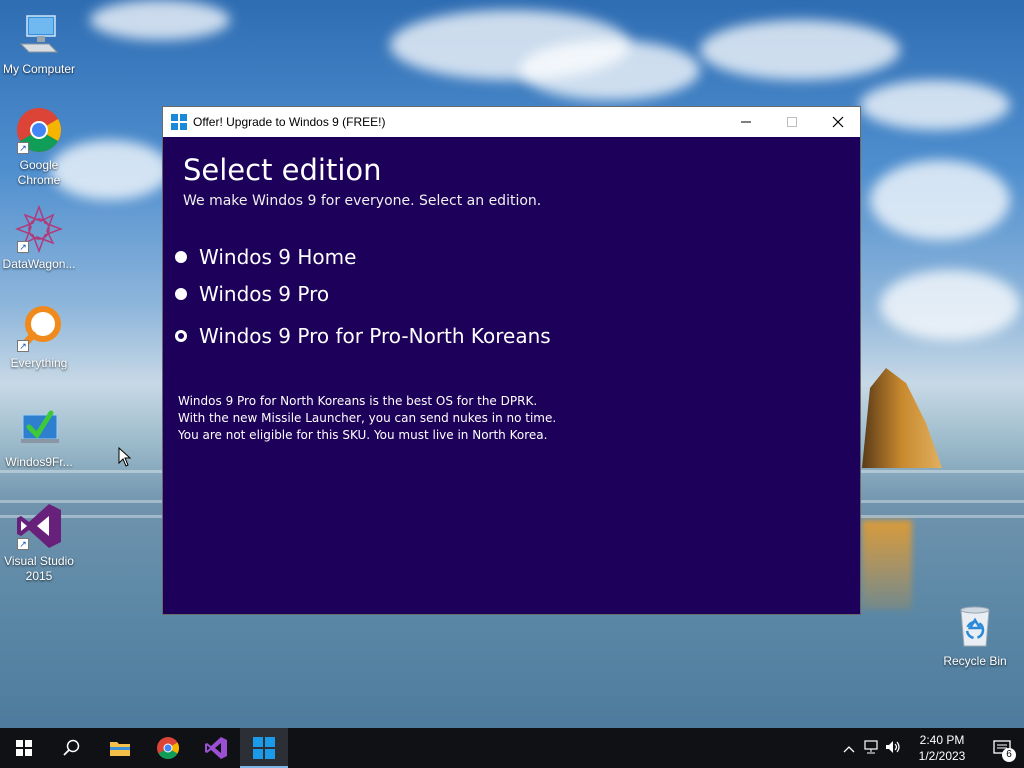 Image resolution: width=1024 pixels, height=768 pixels. What do you see at coordinates (375, 336) in the screenshot?
I see `edition-option-label: Windos 9 Pro for Pro-North Koreans` at bounding box center [375, 336].